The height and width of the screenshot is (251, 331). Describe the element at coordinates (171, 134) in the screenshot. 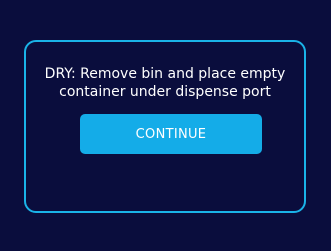

I see `continue-button: CONTINUE` at that location.